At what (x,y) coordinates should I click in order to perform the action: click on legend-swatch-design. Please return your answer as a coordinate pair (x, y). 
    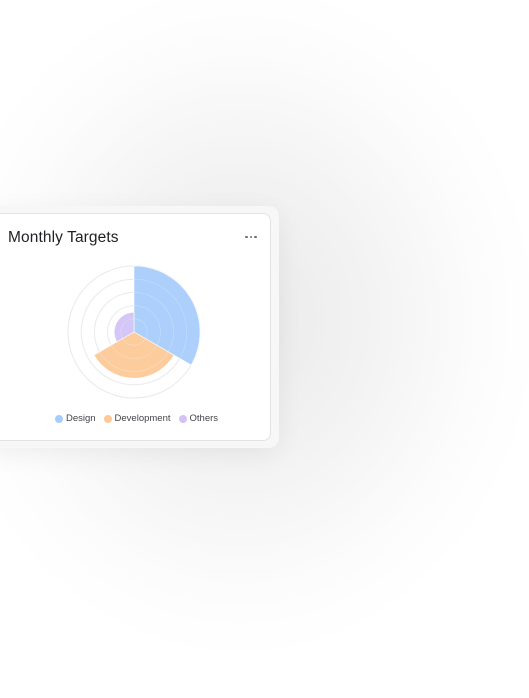
    Looking at the image, I should click on (58, 418).